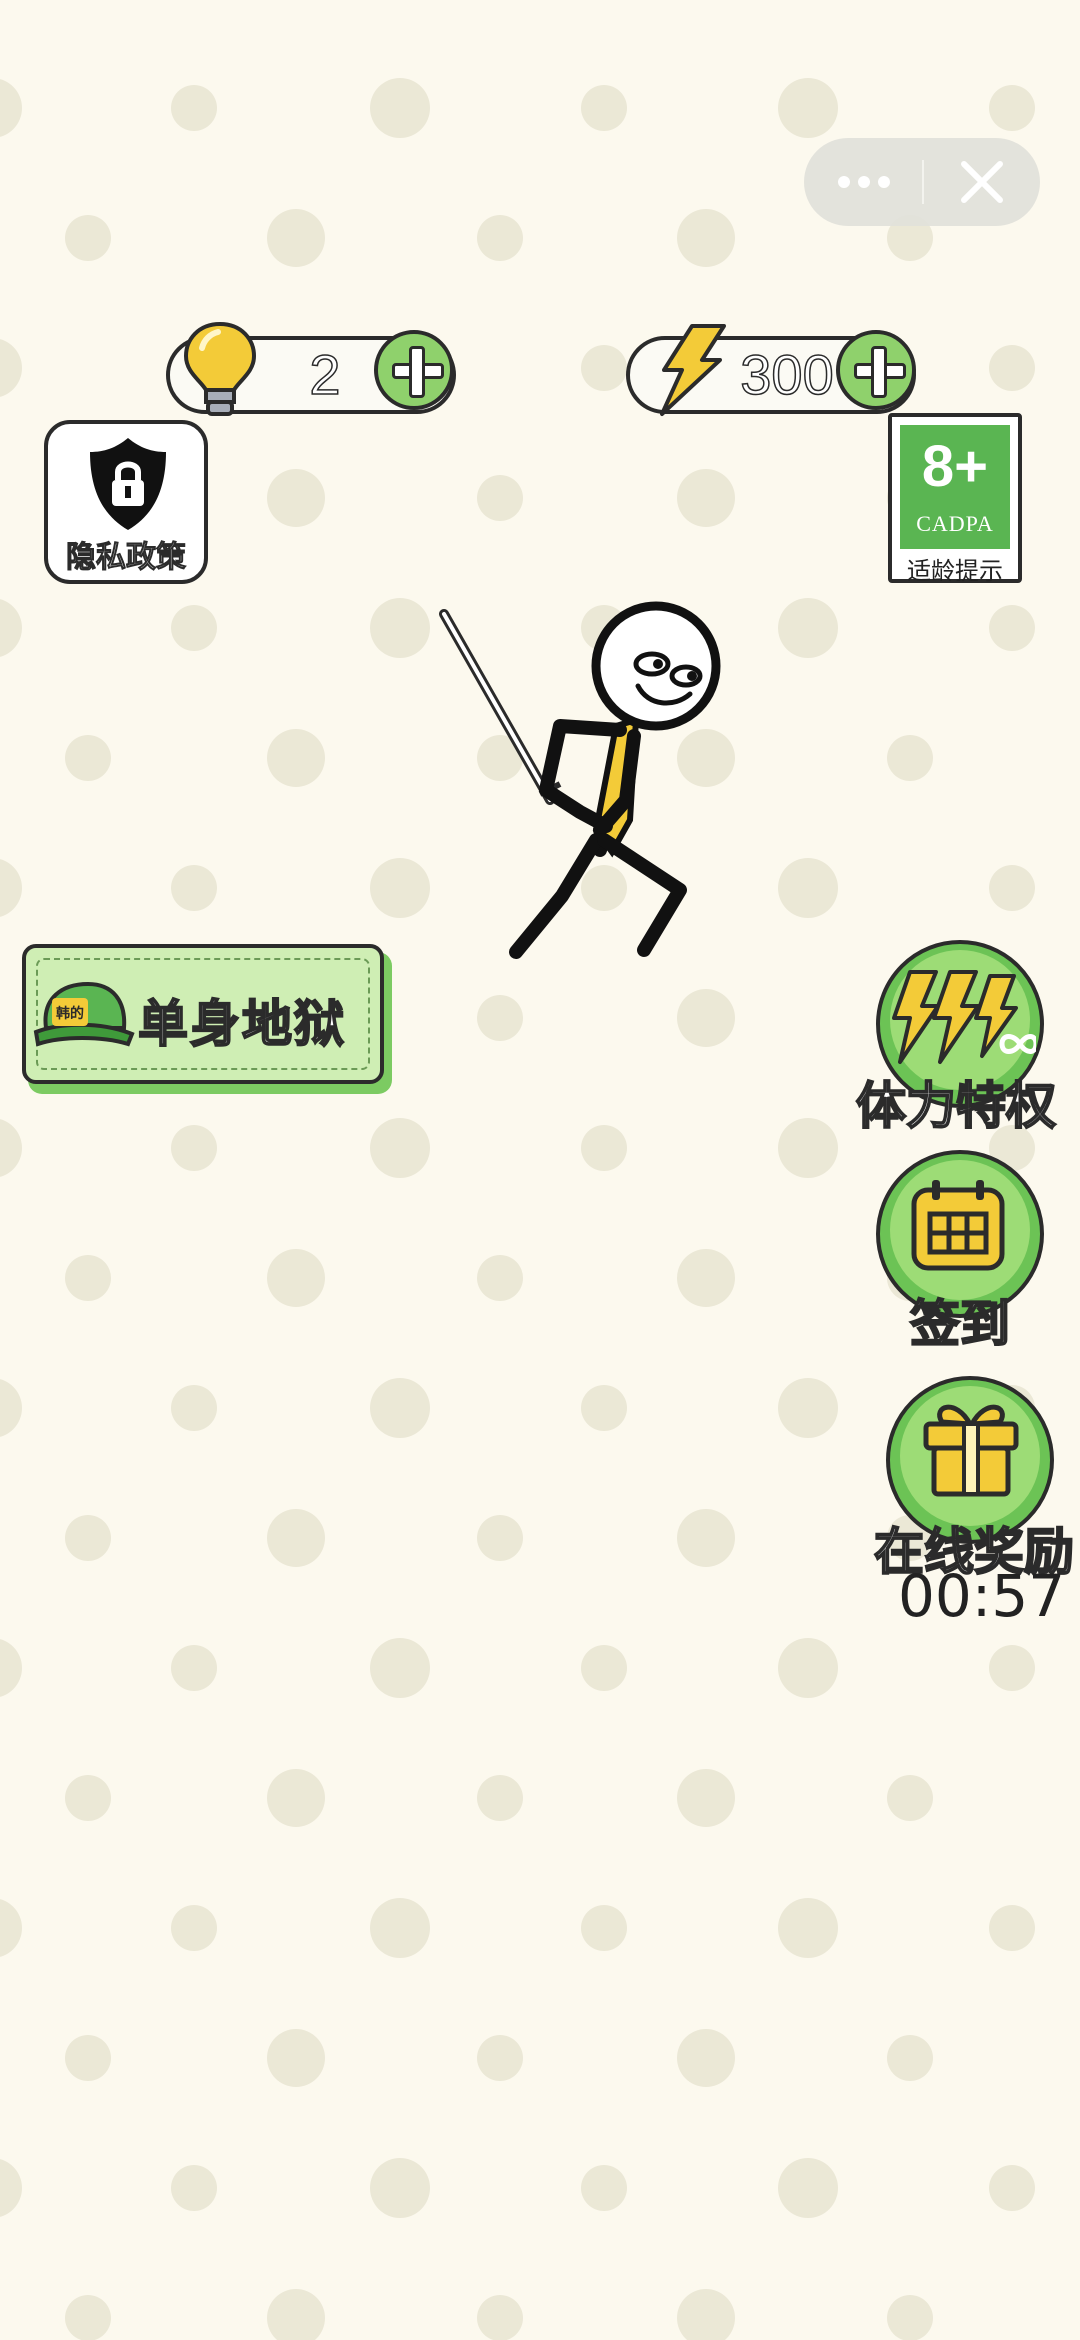  What do you see at coordinates (876, 370) in the screenshot?
I see `add-energy-button` at bounding box center [876, 370].